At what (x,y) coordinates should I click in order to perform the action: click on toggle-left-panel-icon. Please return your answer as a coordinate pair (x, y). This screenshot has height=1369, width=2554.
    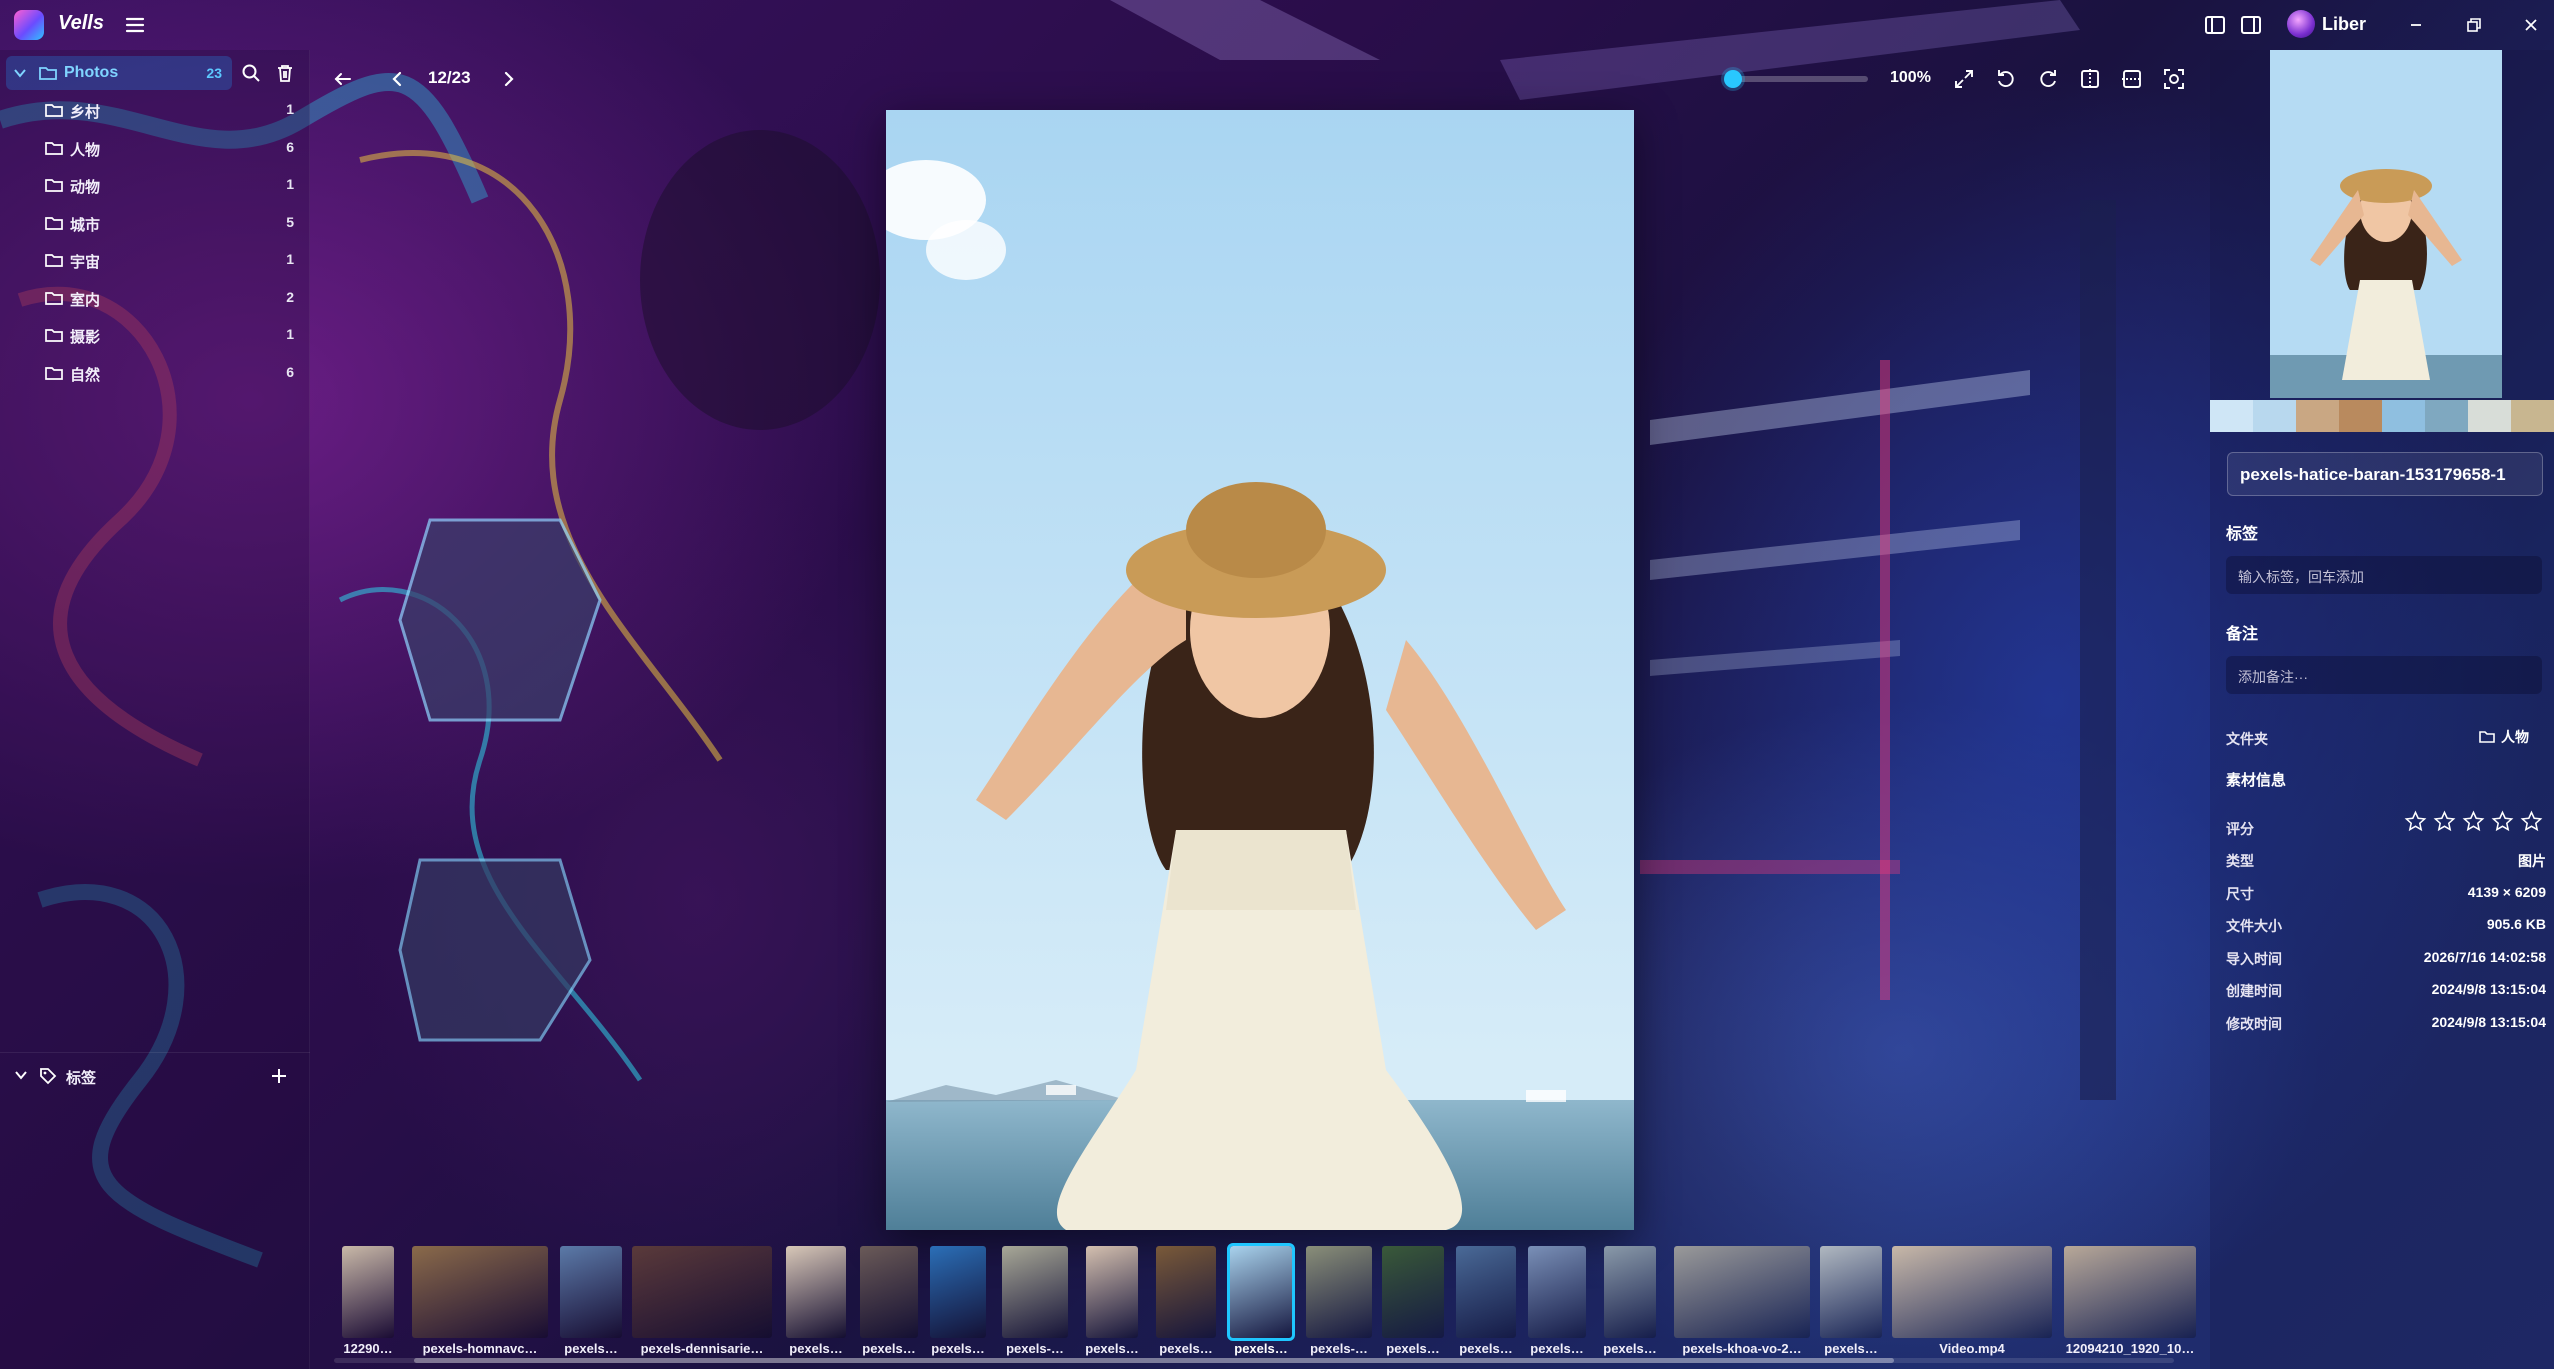
    Looking at the image, I should click on (2215, 25).